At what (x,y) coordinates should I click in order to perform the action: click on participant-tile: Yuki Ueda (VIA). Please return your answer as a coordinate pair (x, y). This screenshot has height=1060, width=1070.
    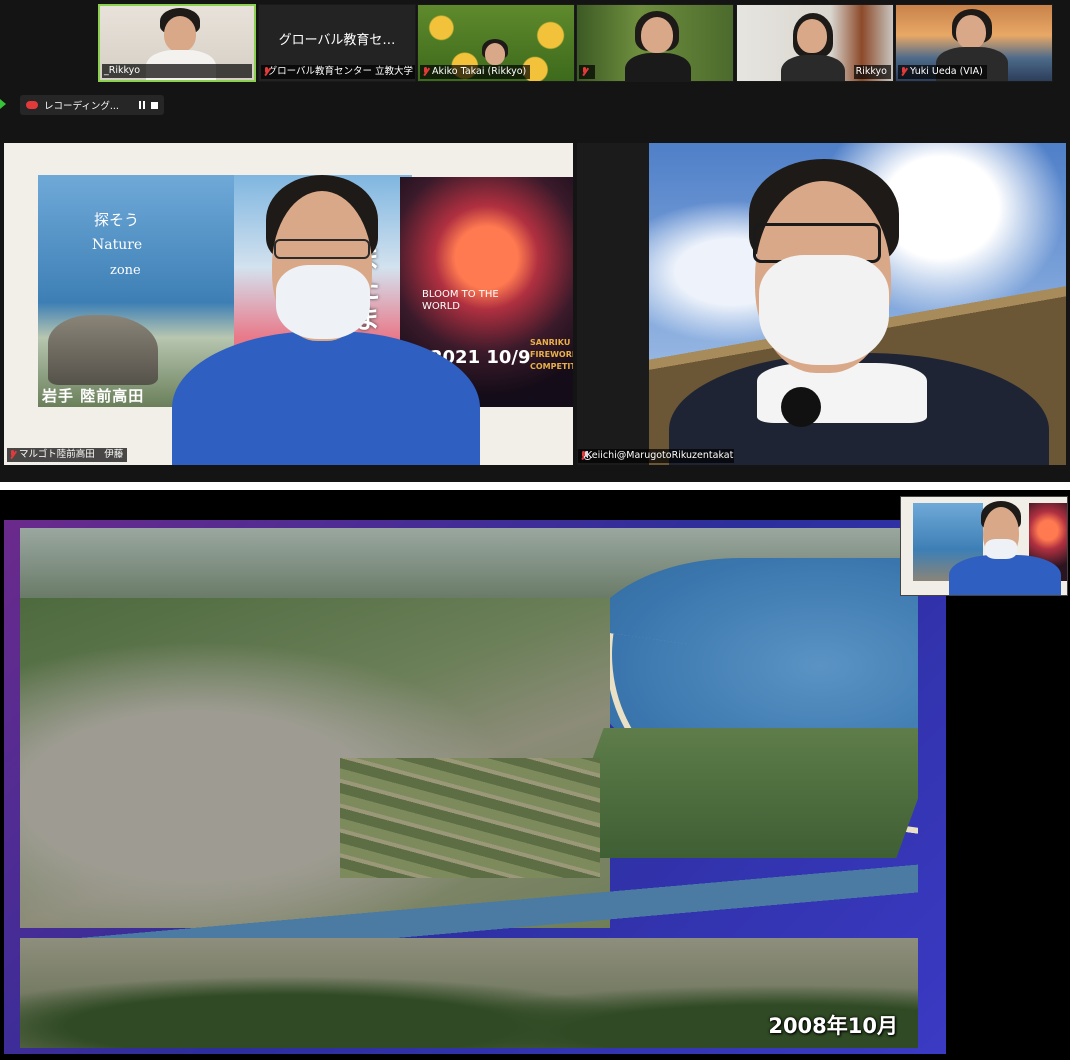
    Looking at the image, I should click on (974, 43).